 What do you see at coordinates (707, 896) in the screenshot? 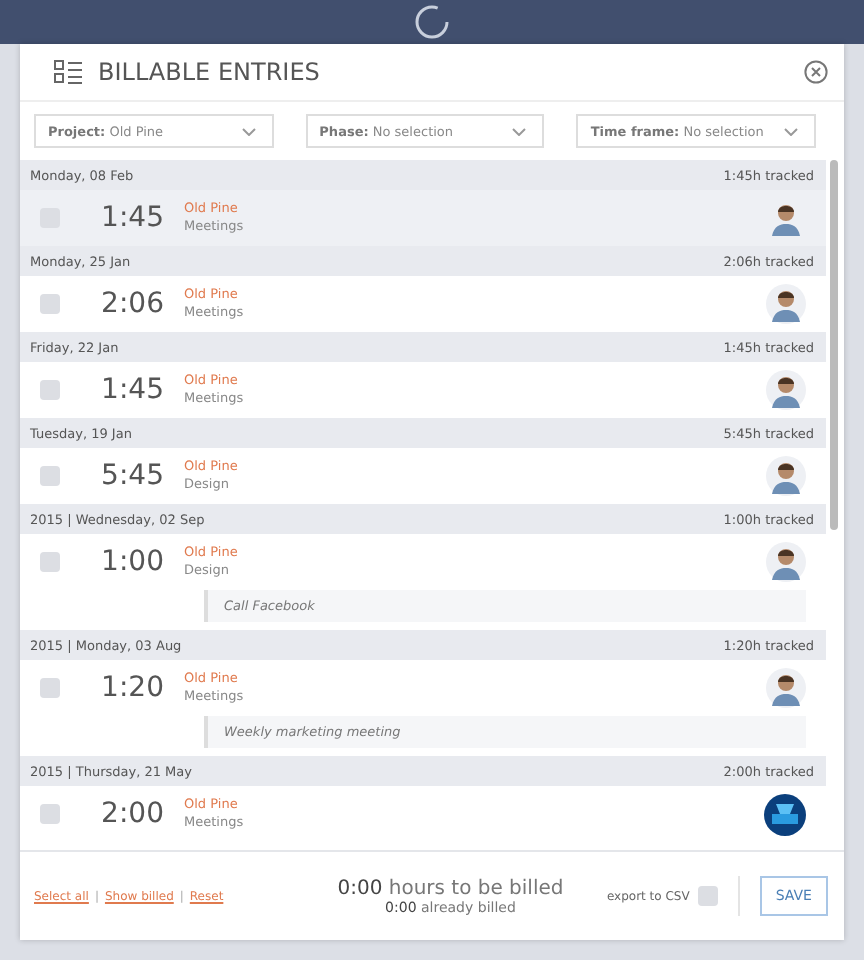
I see `export-checkbox` at bounding box center [707, 896].